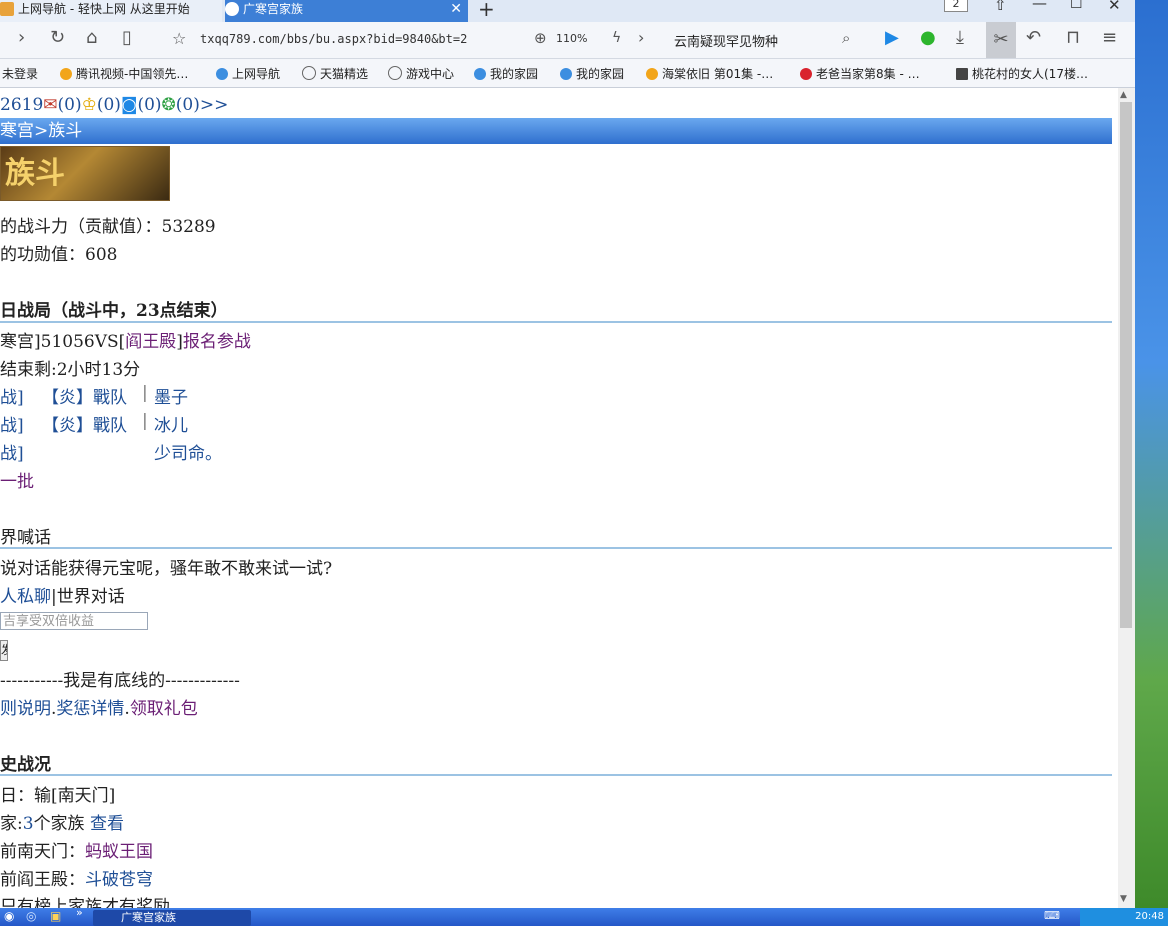 The image size is (1168, 926). What do you see at coordinates (641, 37) in the screenshot?
I see `chevron-right-icon: ›` at bounding box center [641, 37].